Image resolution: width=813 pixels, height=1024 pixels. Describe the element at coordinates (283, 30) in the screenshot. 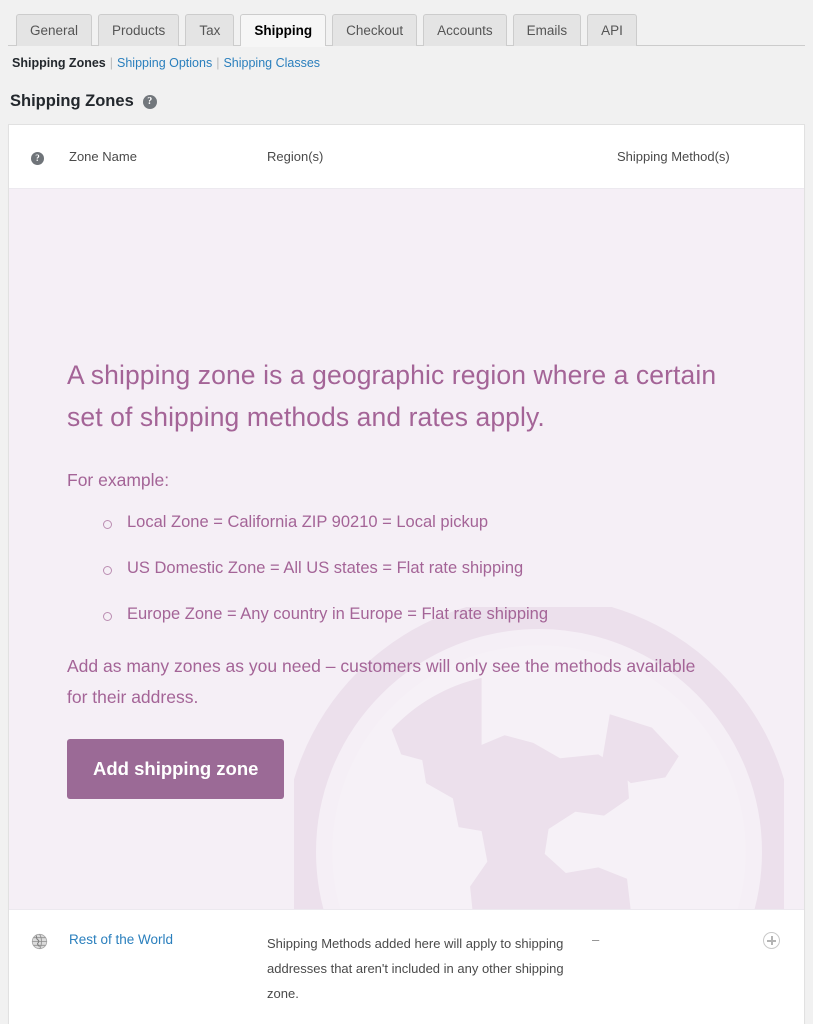

I see `tab-shipping: Shipping` at that location.